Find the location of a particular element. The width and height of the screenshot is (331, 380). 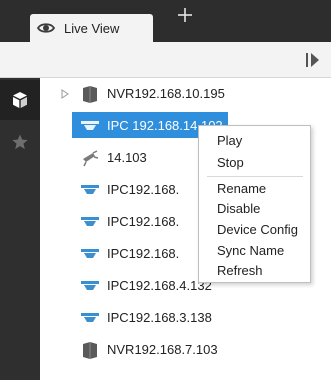

menu-item-label: Device Config is located at coordinates (257, 229).